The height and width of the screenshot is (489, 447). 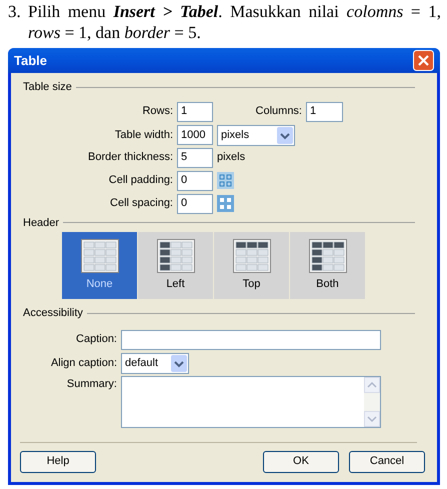 I want to click on field-label: Cell padding:, so click(x=140, y=180).